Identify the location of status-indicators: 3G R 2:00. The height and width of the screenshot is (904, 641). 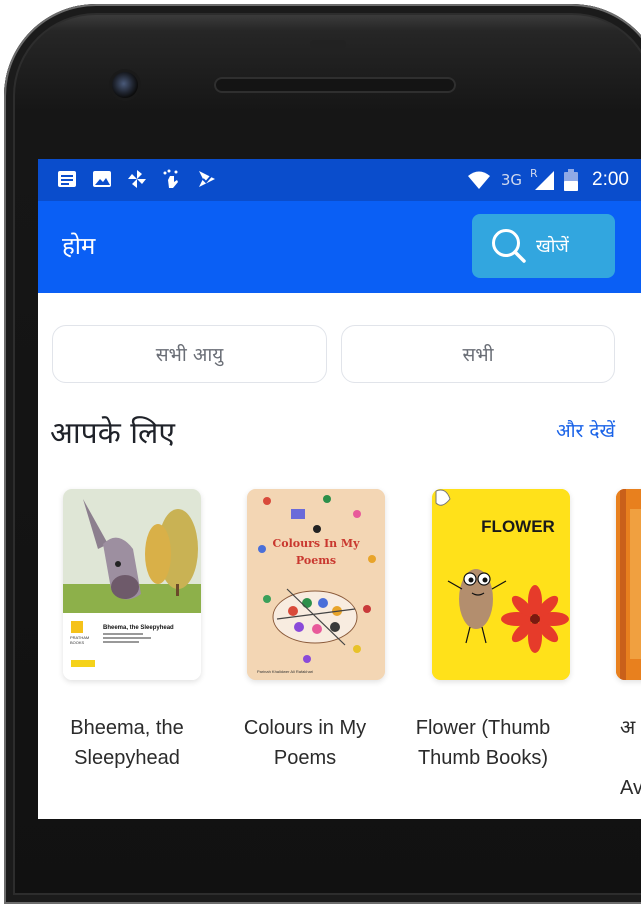
(548, 180).